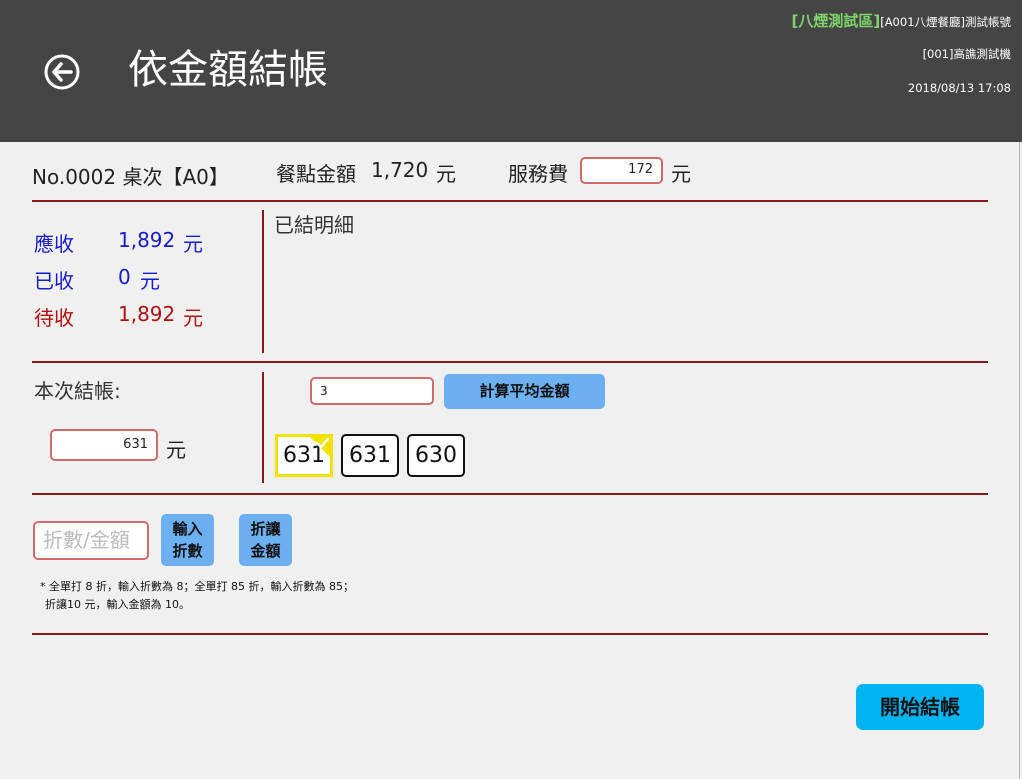 The width and height of the screenshot is (1022, 779). Describe the element at coordinates (320, 447) in the screenshot. I see `check-icon` at that location.